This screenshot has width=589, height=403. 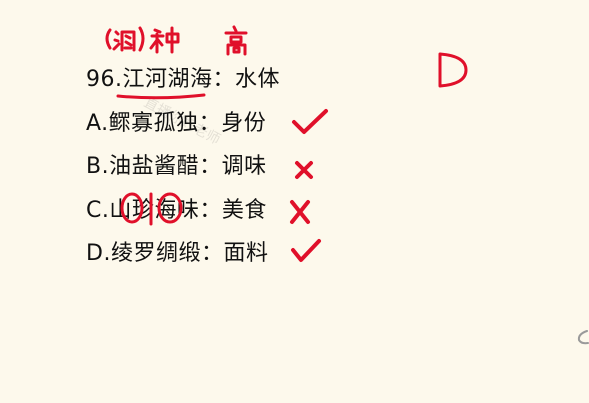 What do you see at coordinates (244, 123) in the screenshot?
I see `option-a-category: 身份` at bounding box center [244, 123].